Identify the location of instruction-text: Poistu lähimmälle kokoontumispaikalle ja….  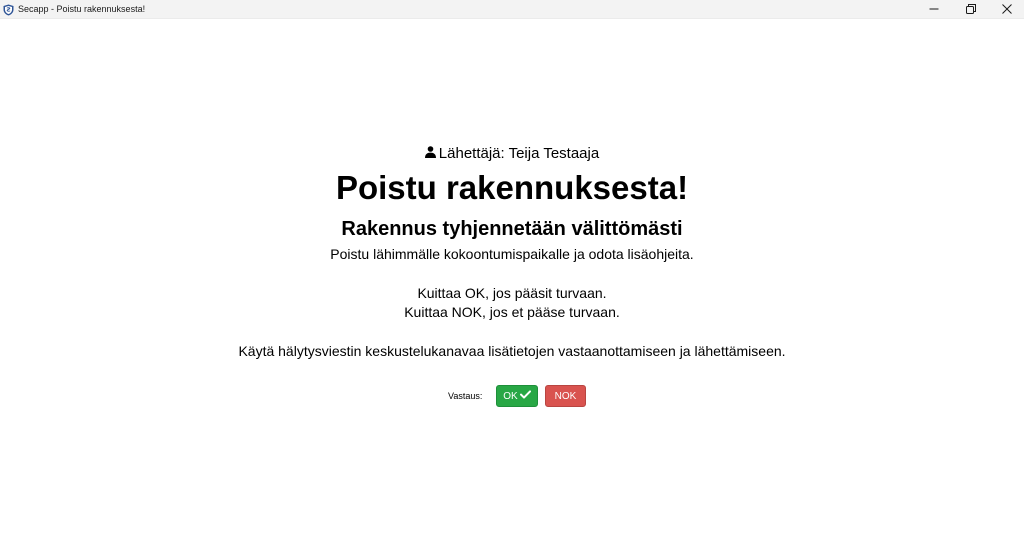
(512, 254).